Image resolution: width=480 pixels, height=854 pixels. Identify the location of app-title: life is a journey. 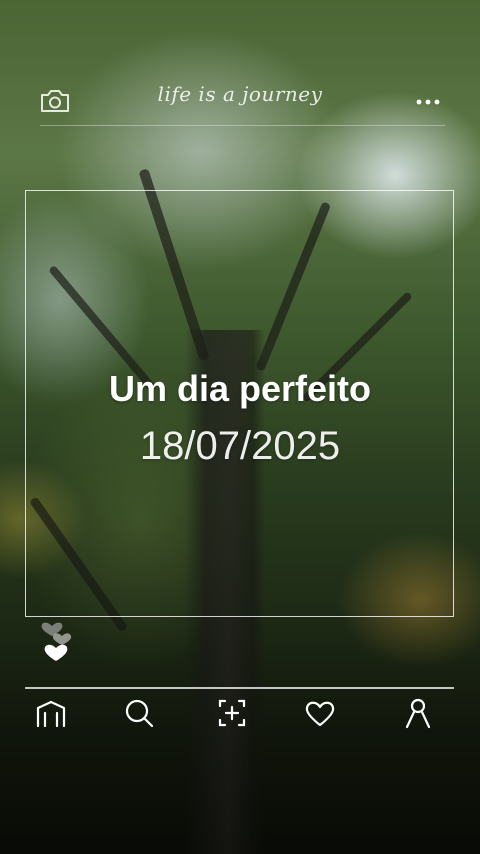
(240, 94).